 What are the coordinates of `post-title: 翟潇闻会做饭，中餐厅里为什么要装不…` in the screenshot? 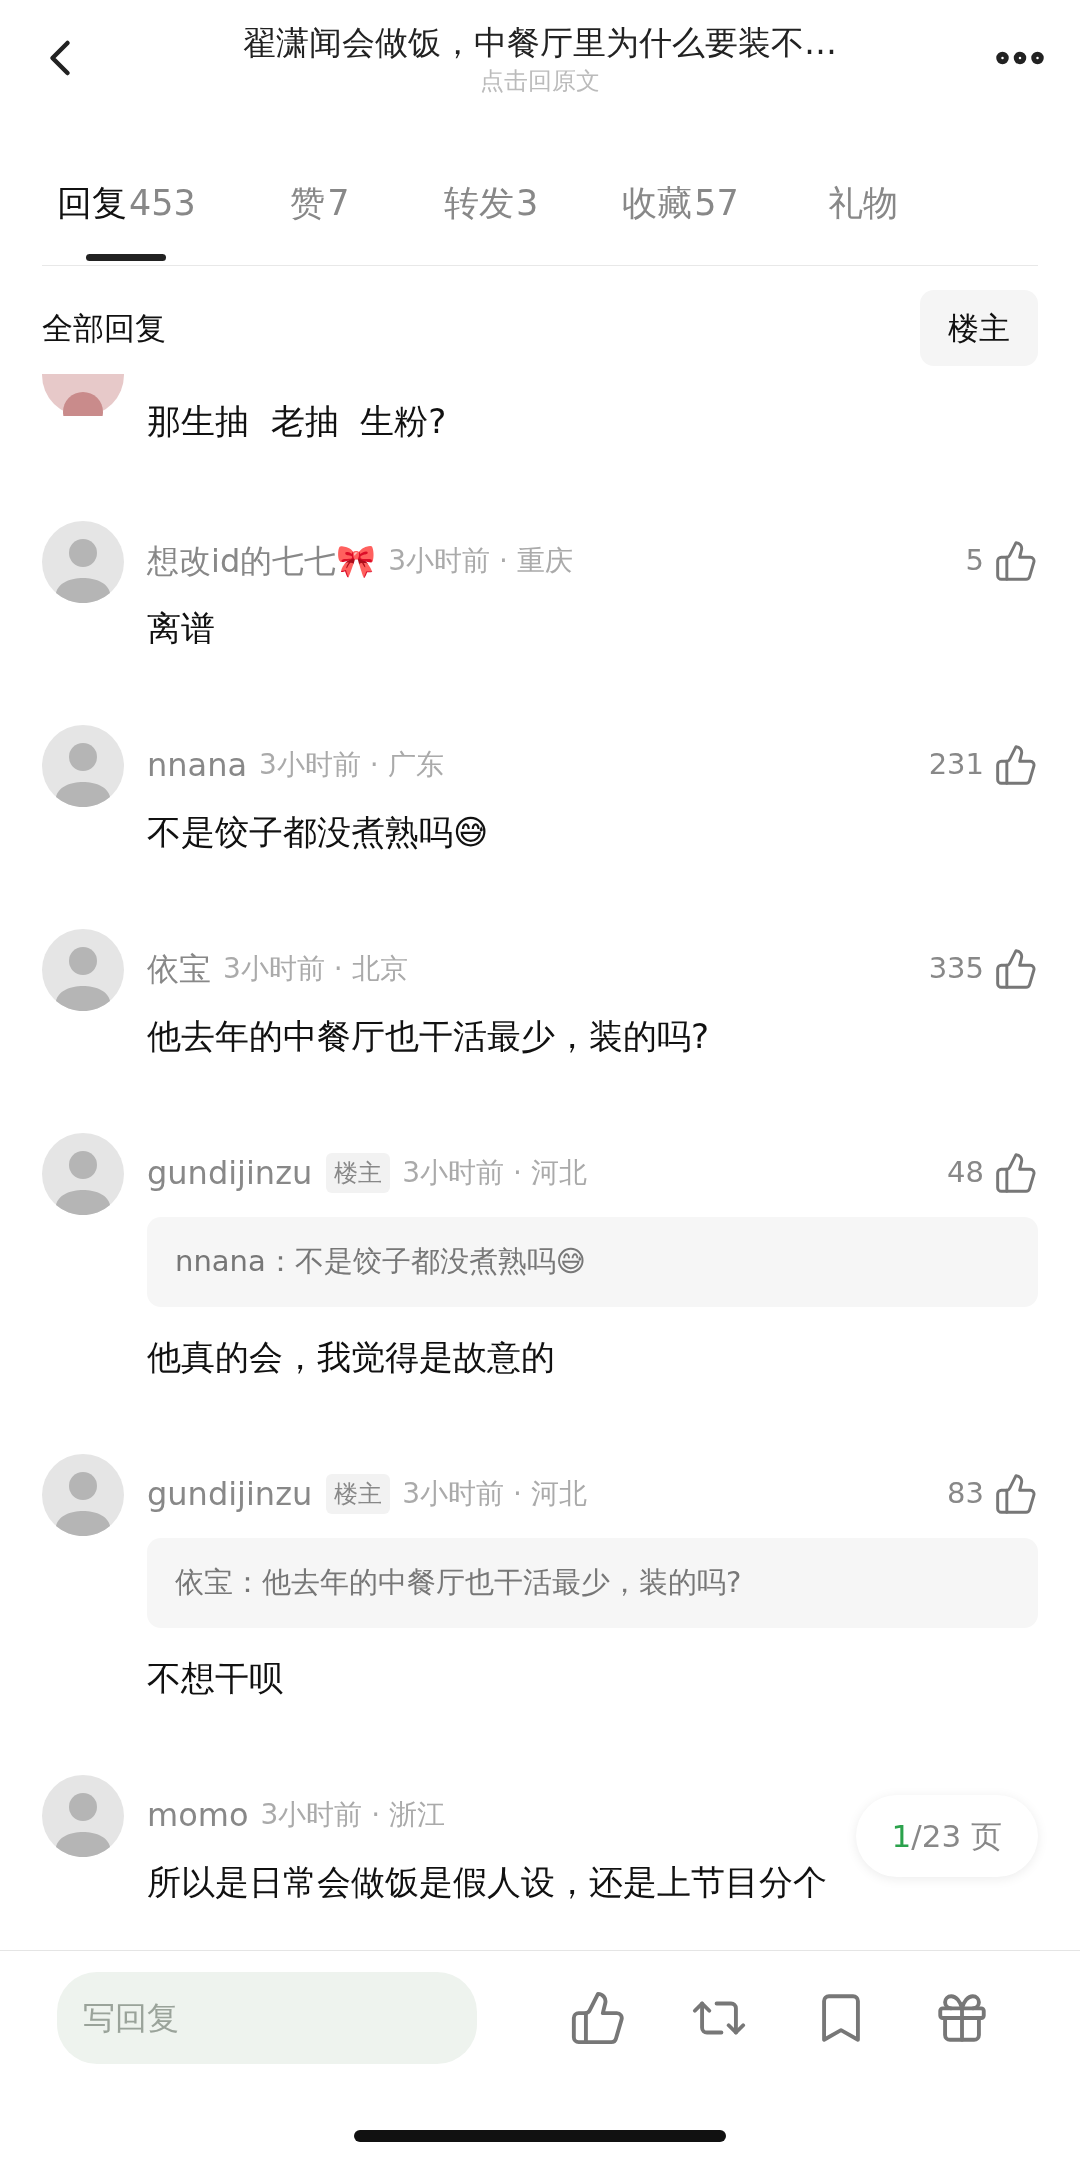 It's located at (540, 43).